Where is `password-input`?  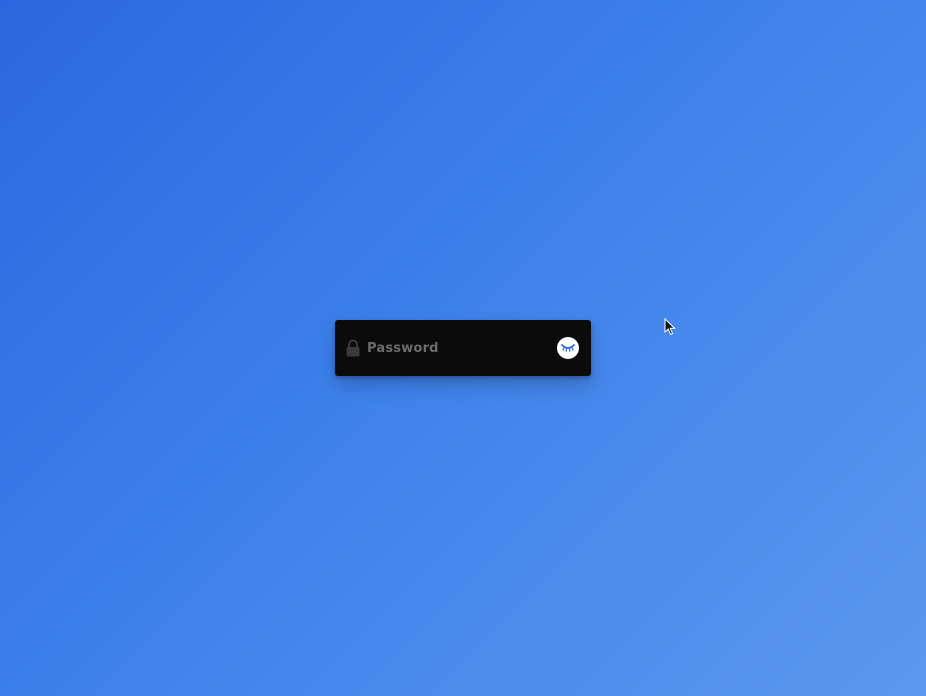
password-input is located at coordinates (462, 348).